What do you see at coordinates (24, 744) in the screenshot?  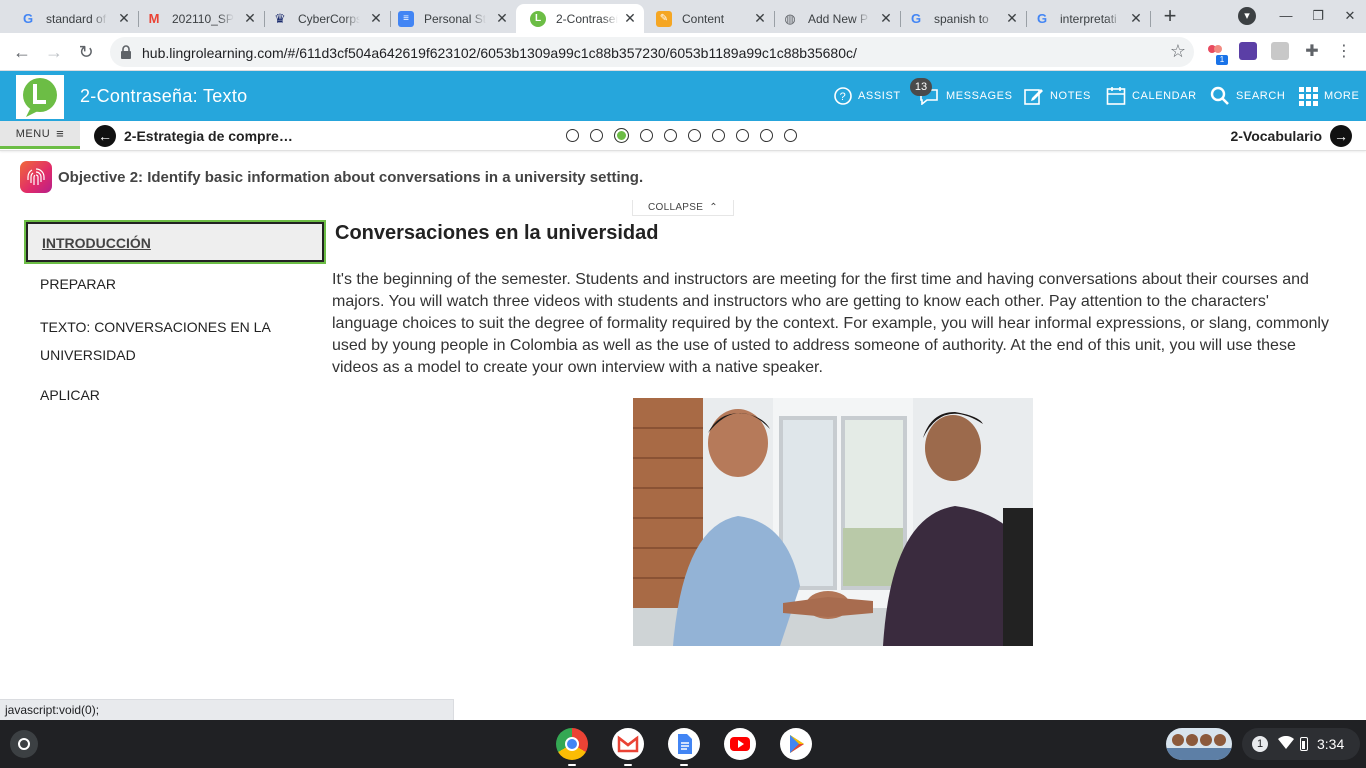 I see `launcher-icon` at bounding box center [24, 744].